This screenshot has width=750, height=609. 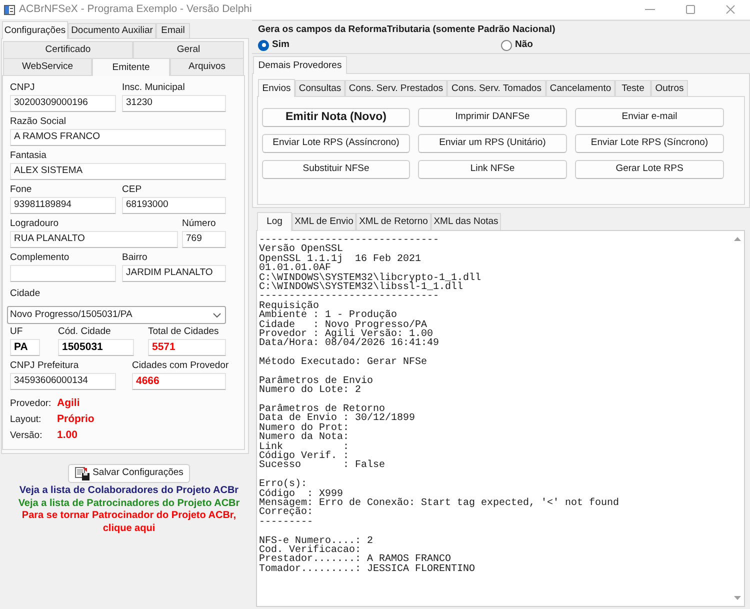 What do you see at coordinates (199, 224) in the screenshot?
I see `field-label: Número` at bounding box center [199, 224].